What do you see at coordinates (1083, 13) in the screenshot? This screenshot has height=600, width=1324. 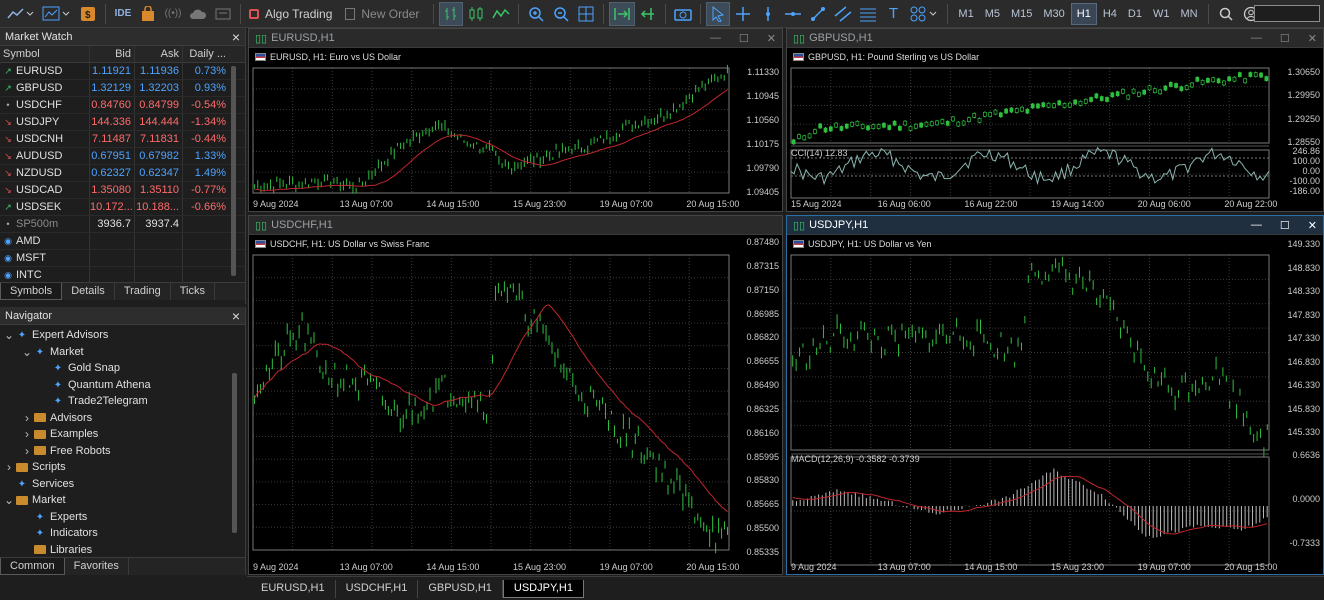 I see `timeframe-h1: H1` at bounding box center [1083, 13].